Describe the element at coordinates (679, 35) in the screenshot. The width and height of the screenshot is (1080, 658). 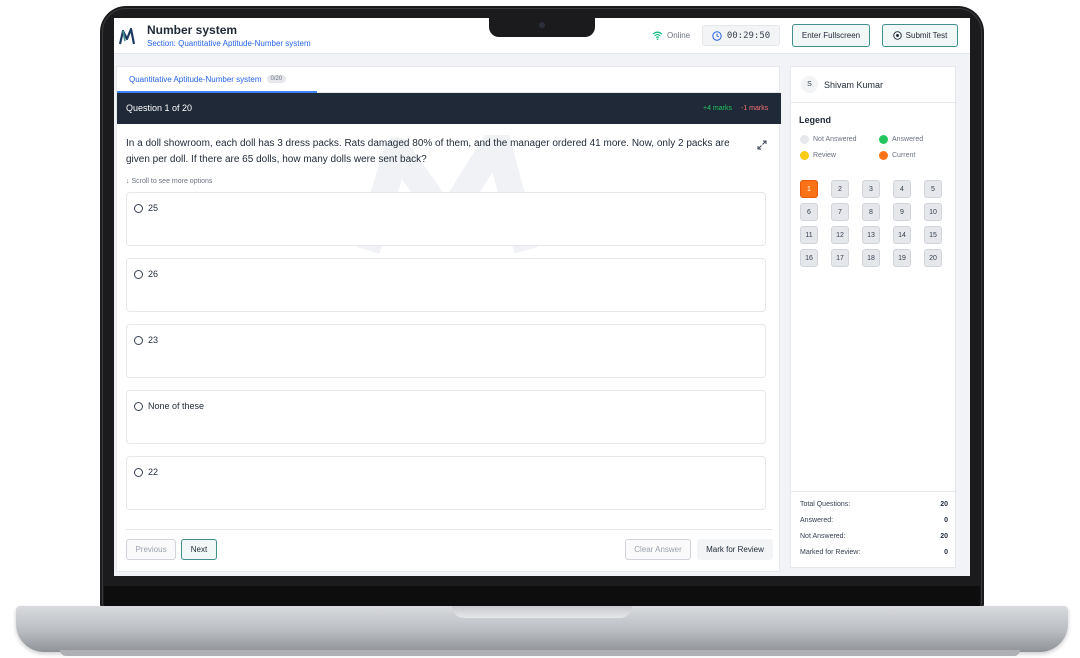
I see `online-label: Online` at that location.